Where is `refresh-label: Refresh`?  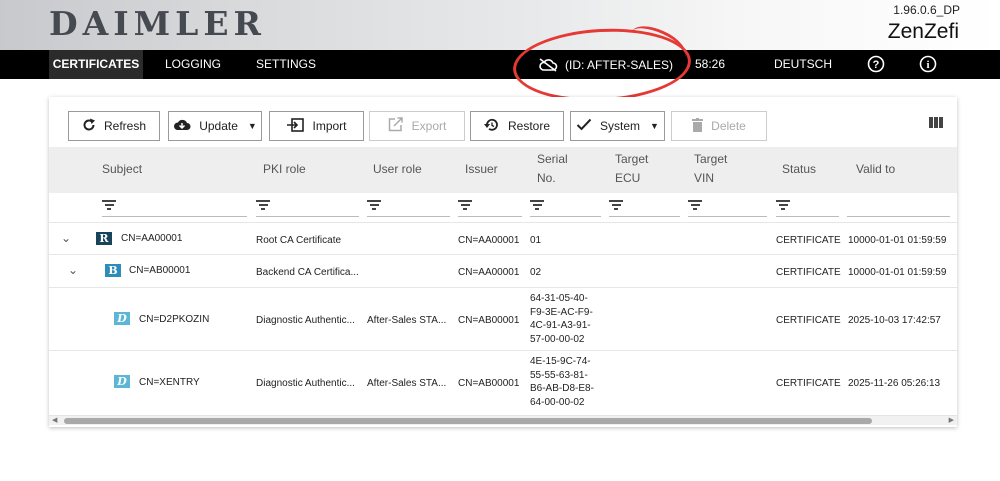 refresh-label: Refresh is located at coordinates (125, 126).